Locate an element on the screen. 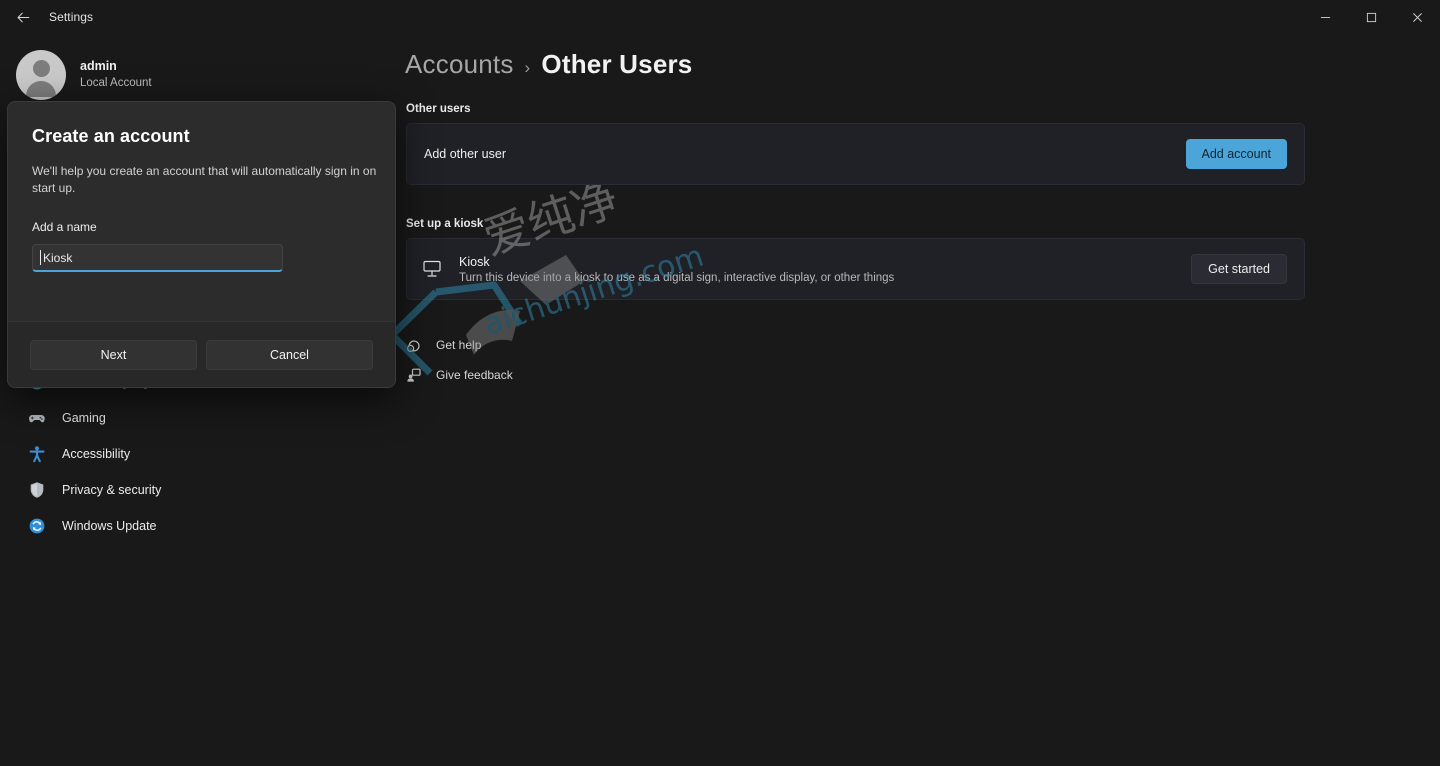 This screenshot has width=1440, height=766. add-other-user-card: Add other user Add account is located at coordinates (855, 154).